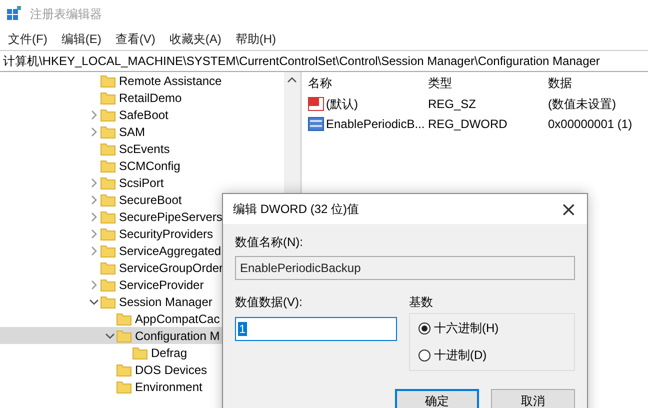  Describe the element at coordinates (365, 83) in the screenshot. I see `column-header: 名称` at that location.